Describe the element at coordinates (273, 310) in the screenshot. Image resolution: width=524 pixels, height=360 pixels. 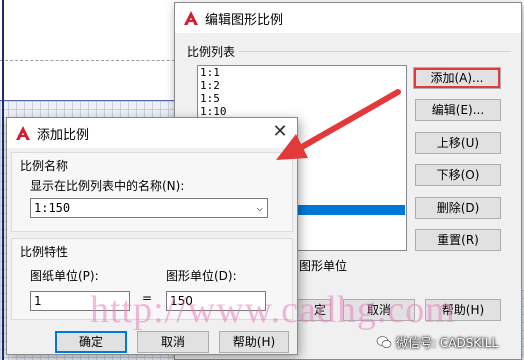
I see `watermark-text: http://www.cadhg.com` at that location.